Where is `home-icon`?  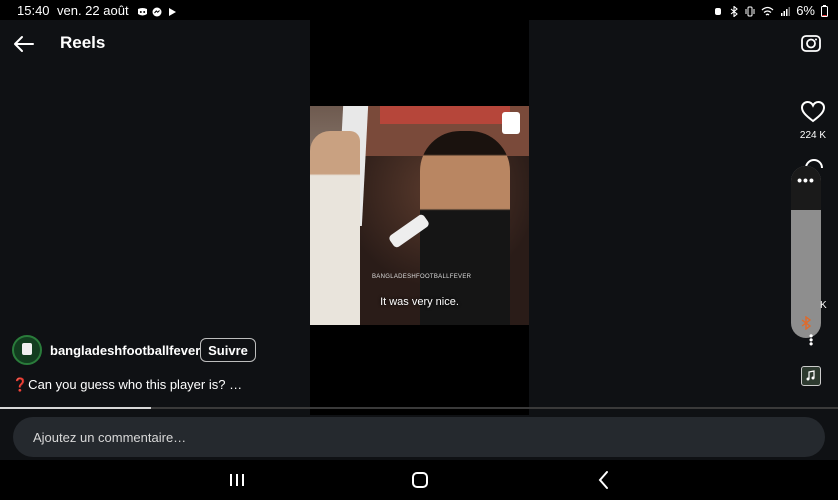 home-icon is located at coordinates (420, 480).